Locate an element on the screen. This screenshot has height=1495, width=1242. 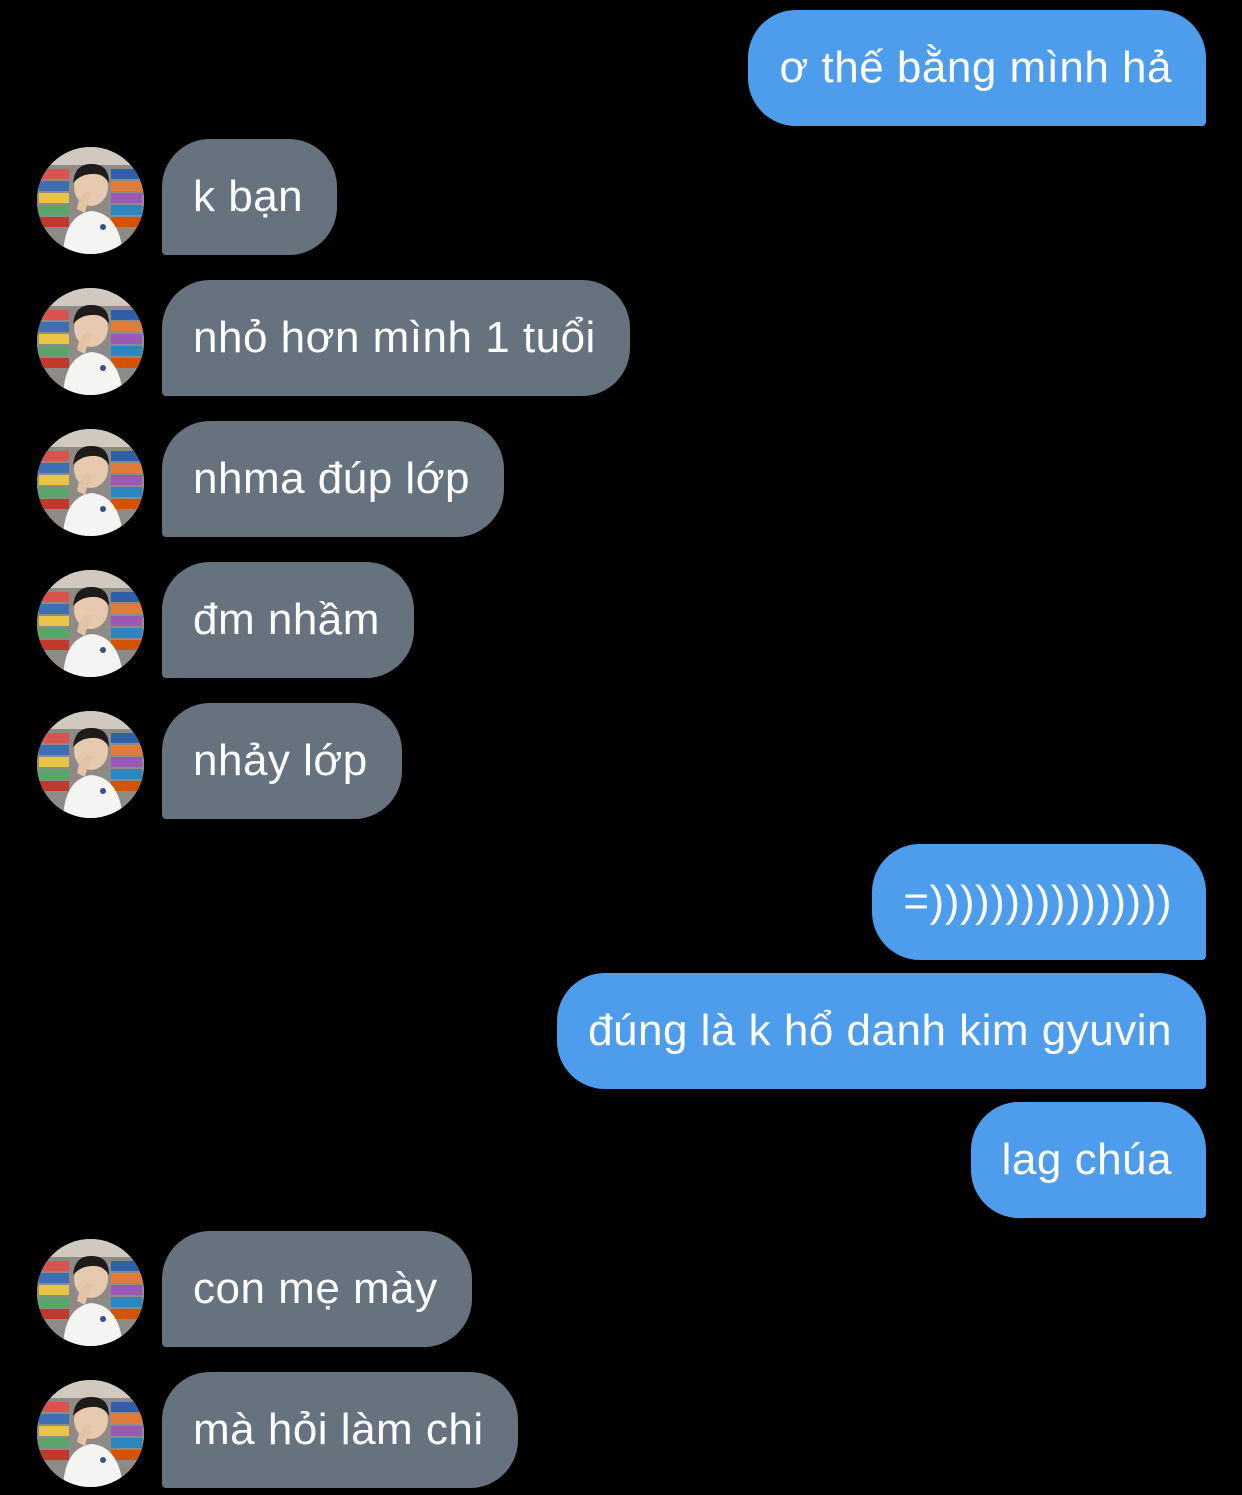
message-bubble-received: nhma đúp lớp is located at coordinates (333, 479).